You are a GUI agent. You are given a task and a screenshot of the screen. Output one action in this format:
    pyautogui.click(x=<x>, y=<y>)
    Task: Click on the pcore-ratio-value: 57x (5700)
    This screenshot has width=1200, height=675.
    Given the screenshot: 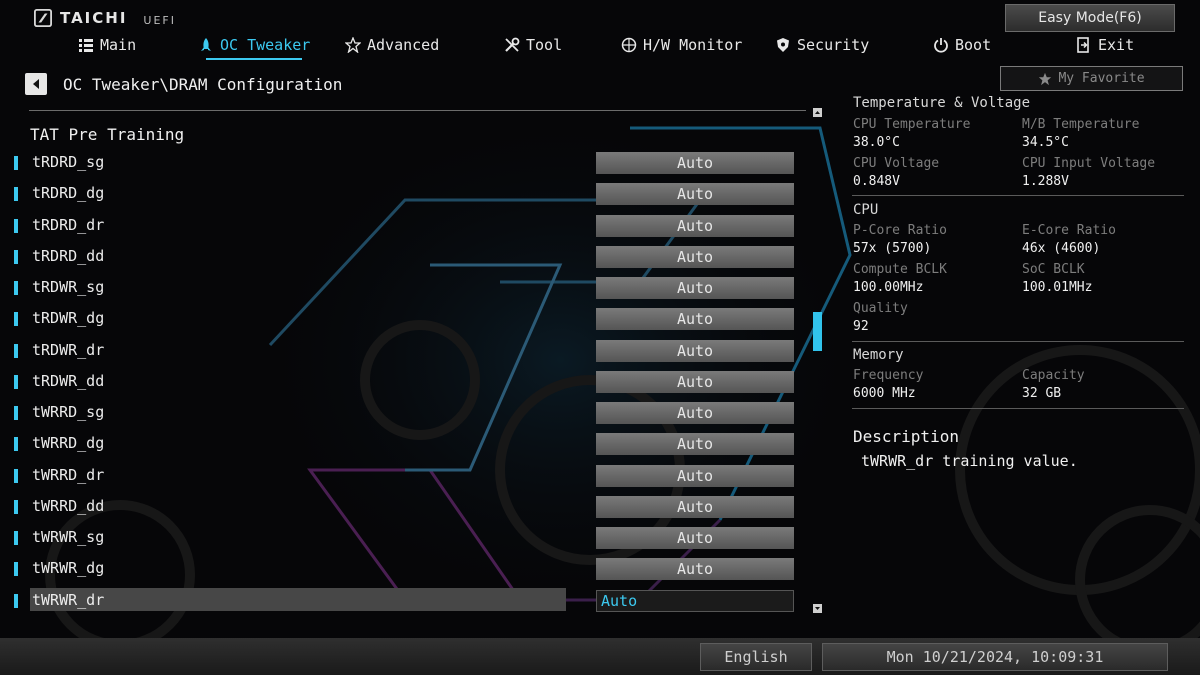 What is the action you would take?
    pyautogui.click(x=892, y=248)
    